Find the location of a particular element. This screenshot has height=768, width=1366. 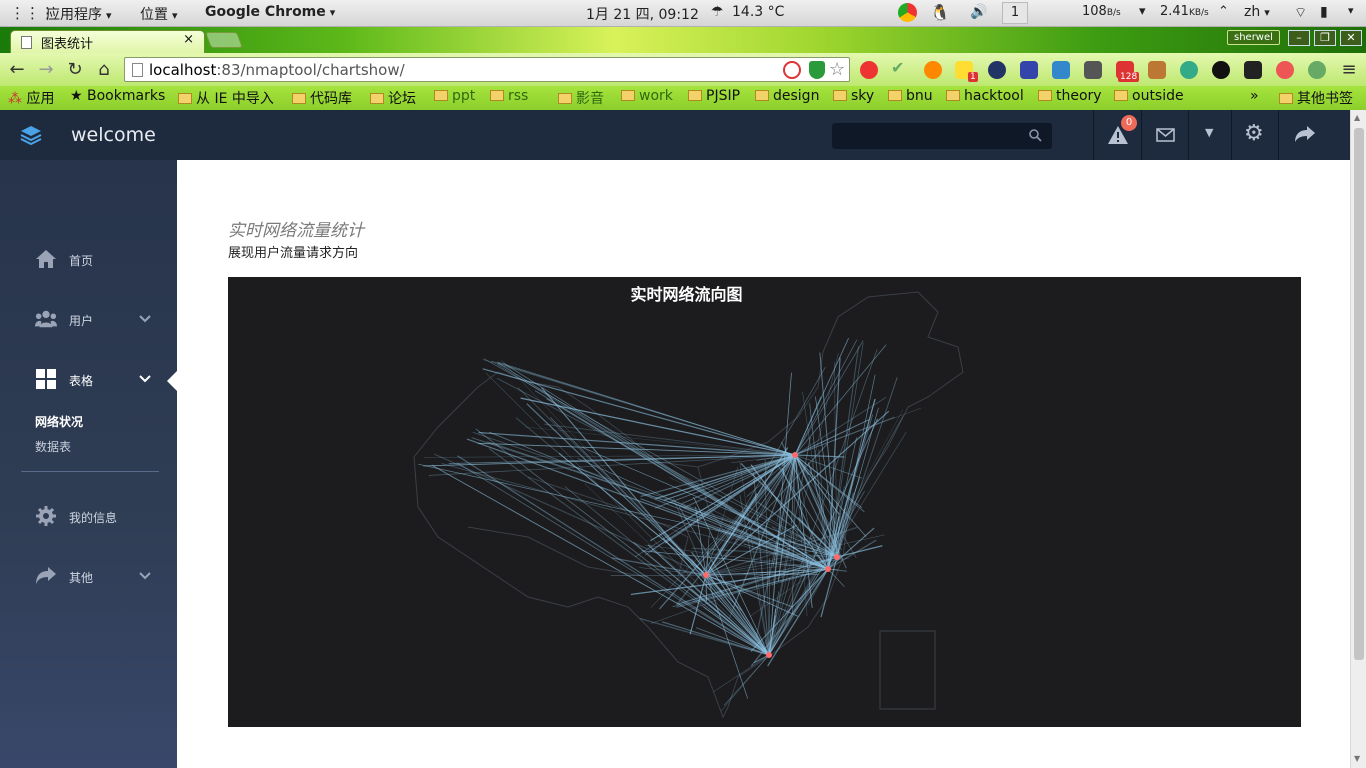

bookmark-folder: design is located at coordinates (787, 96).